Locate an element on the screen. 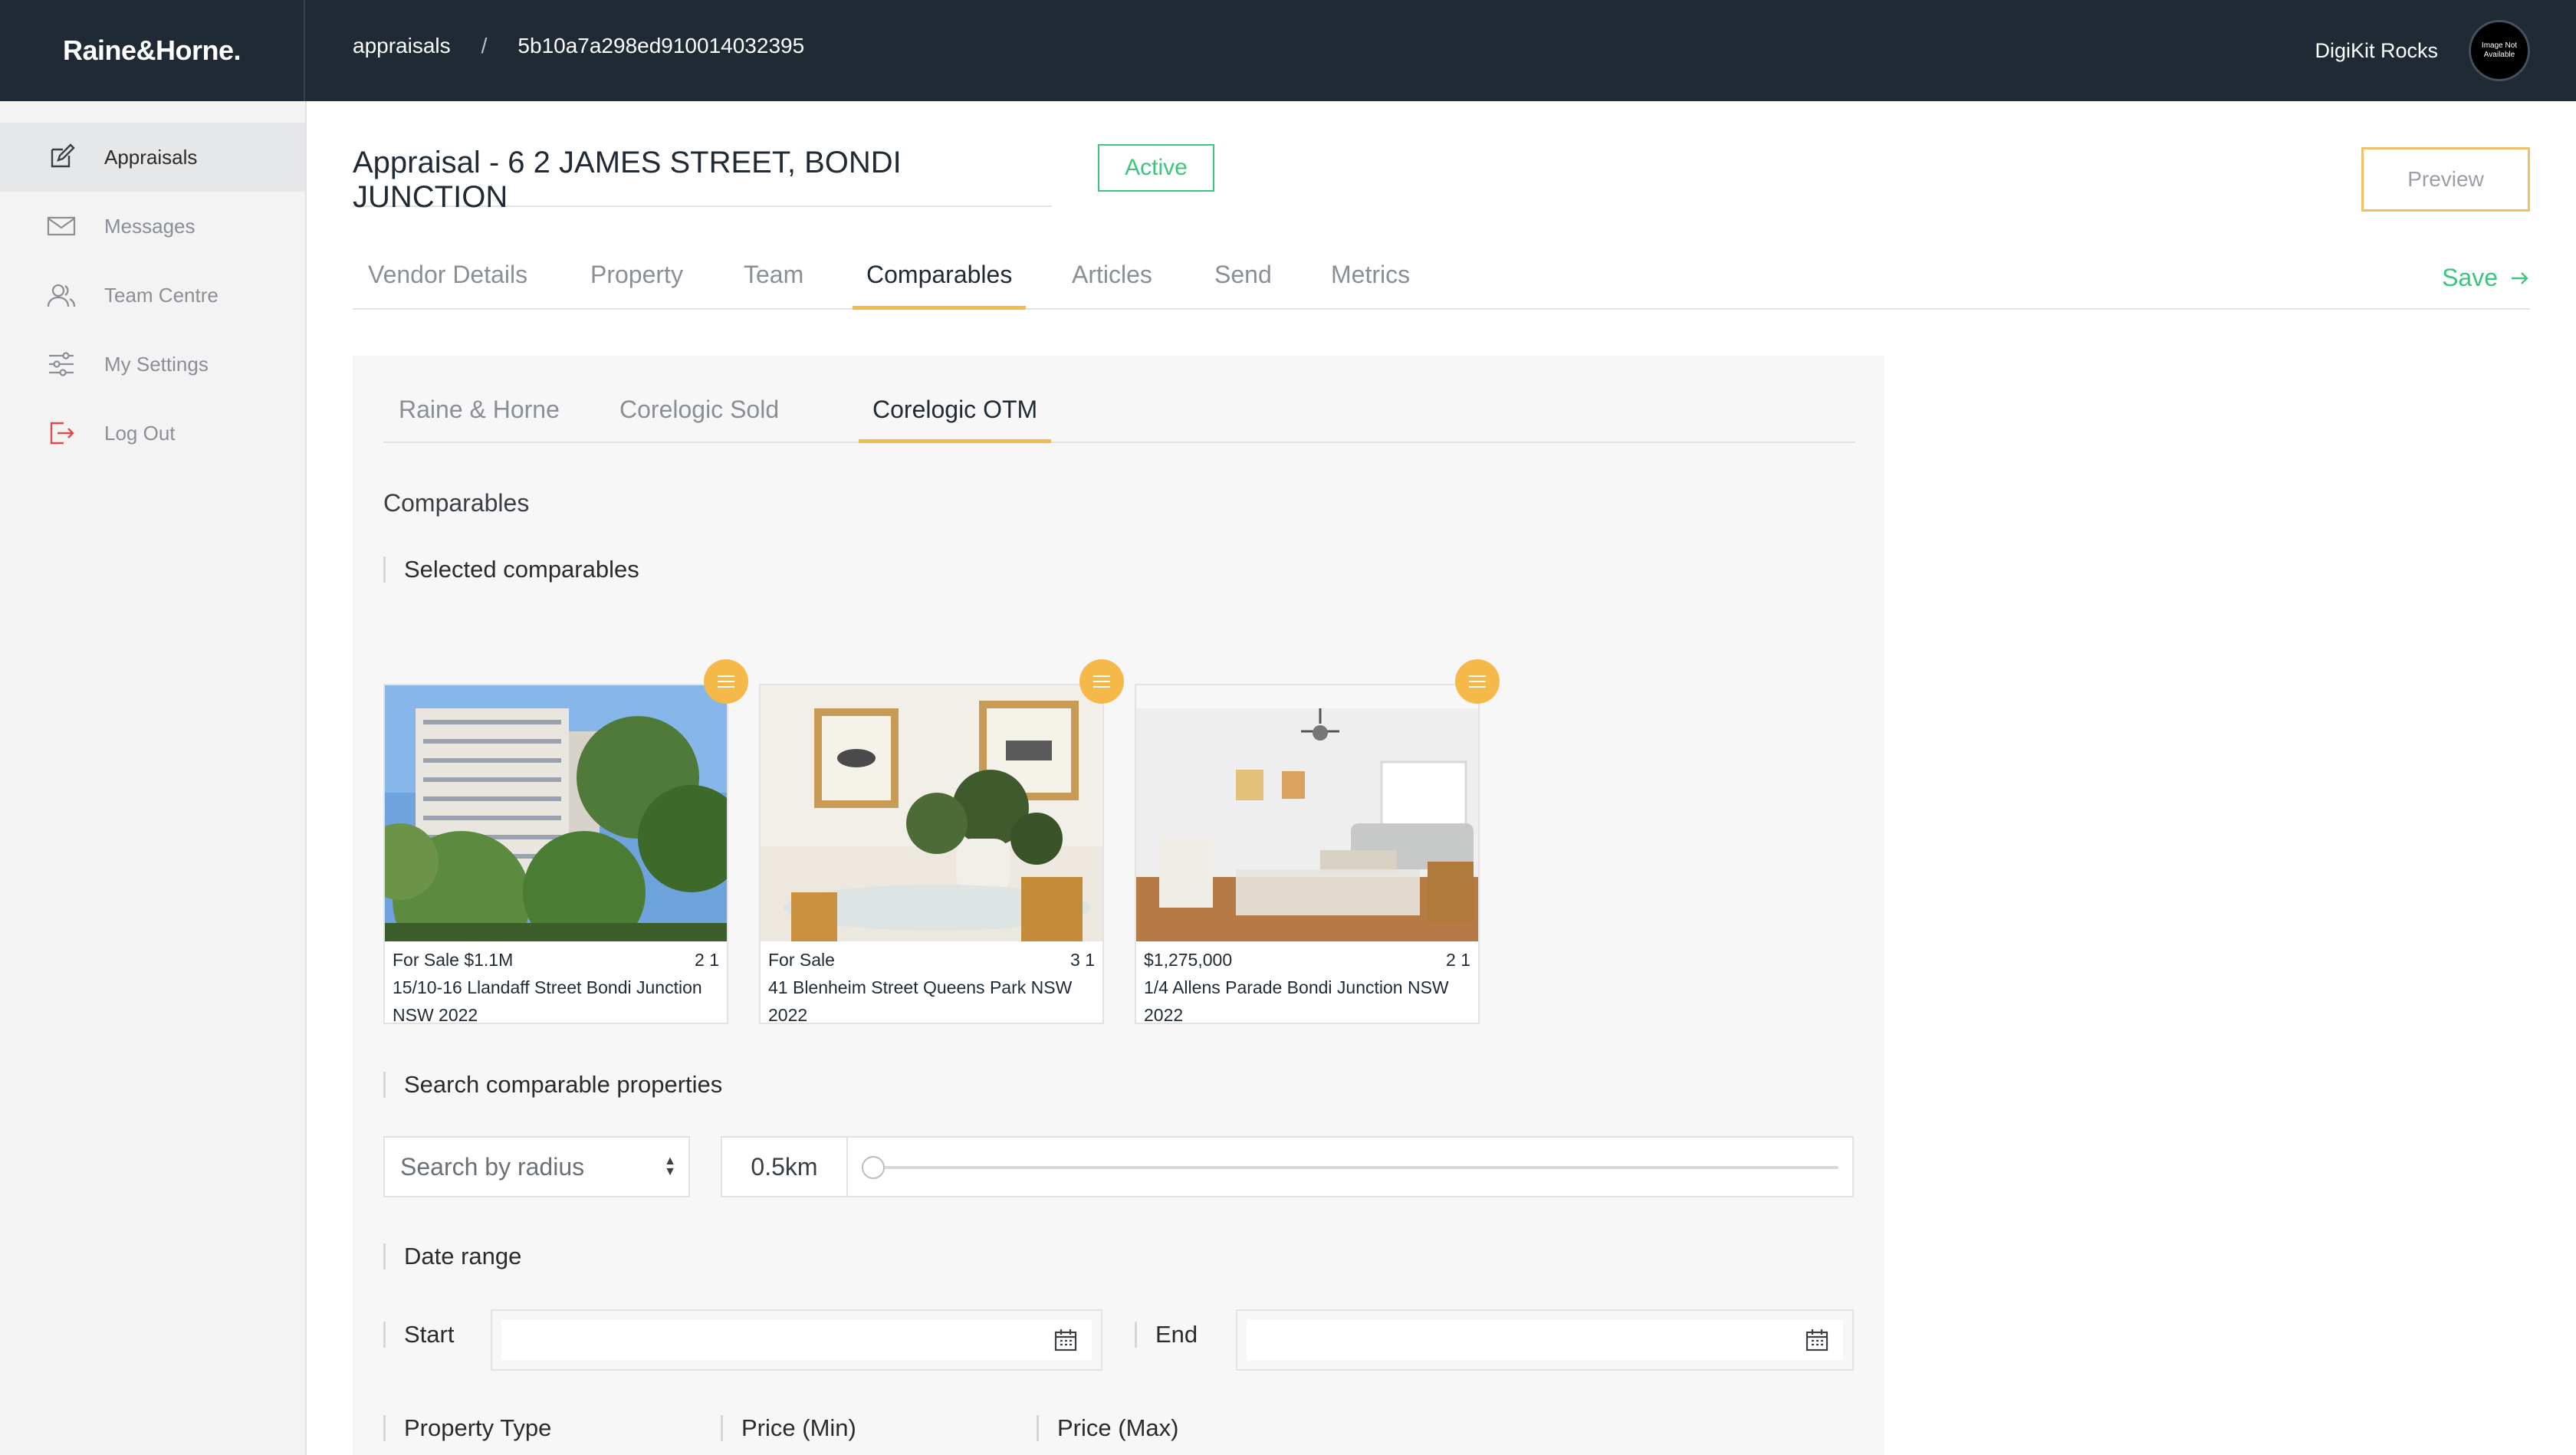 The width and height of the screenshot is (2576, 1455). sidebar-item-label: Log Out is located at coordinates (140, 433).